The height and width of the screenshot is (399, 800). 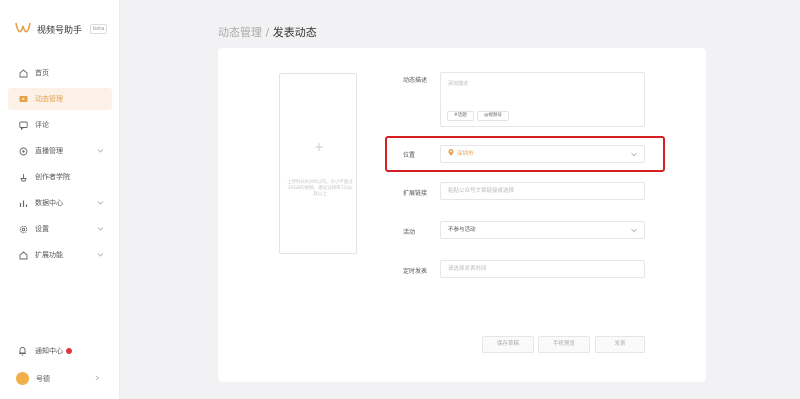 I want to click on description-label: 动态描述, so click(x=415, y=80).